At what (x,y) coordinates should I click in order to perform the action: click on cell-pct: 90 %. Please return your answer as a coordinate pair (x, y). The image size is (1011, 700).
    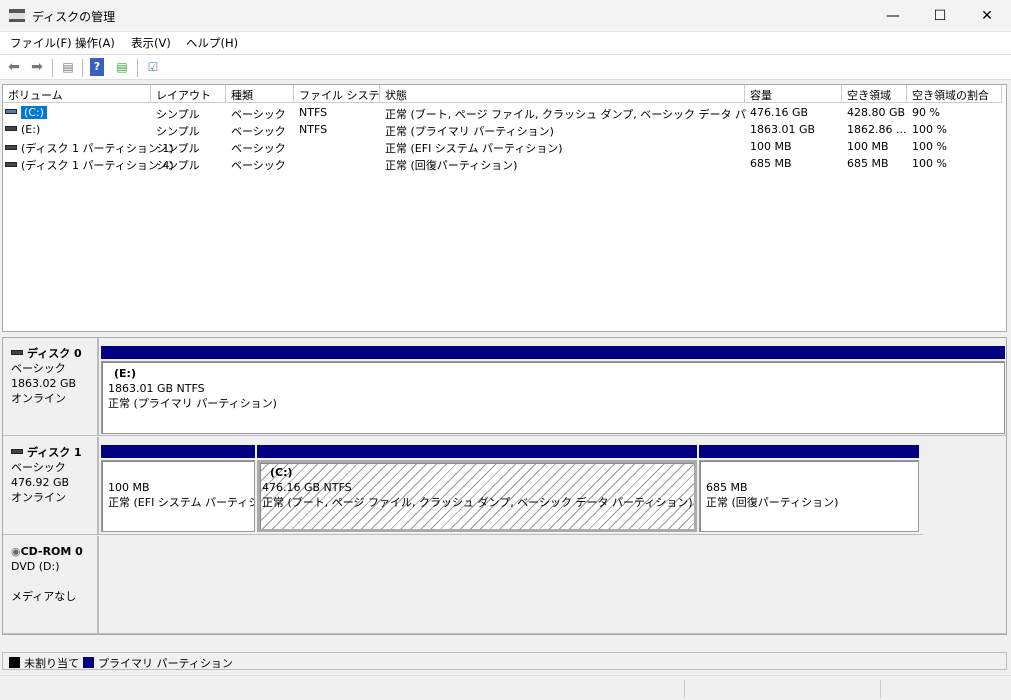
    Looking at the image, I should click on (926, 112).